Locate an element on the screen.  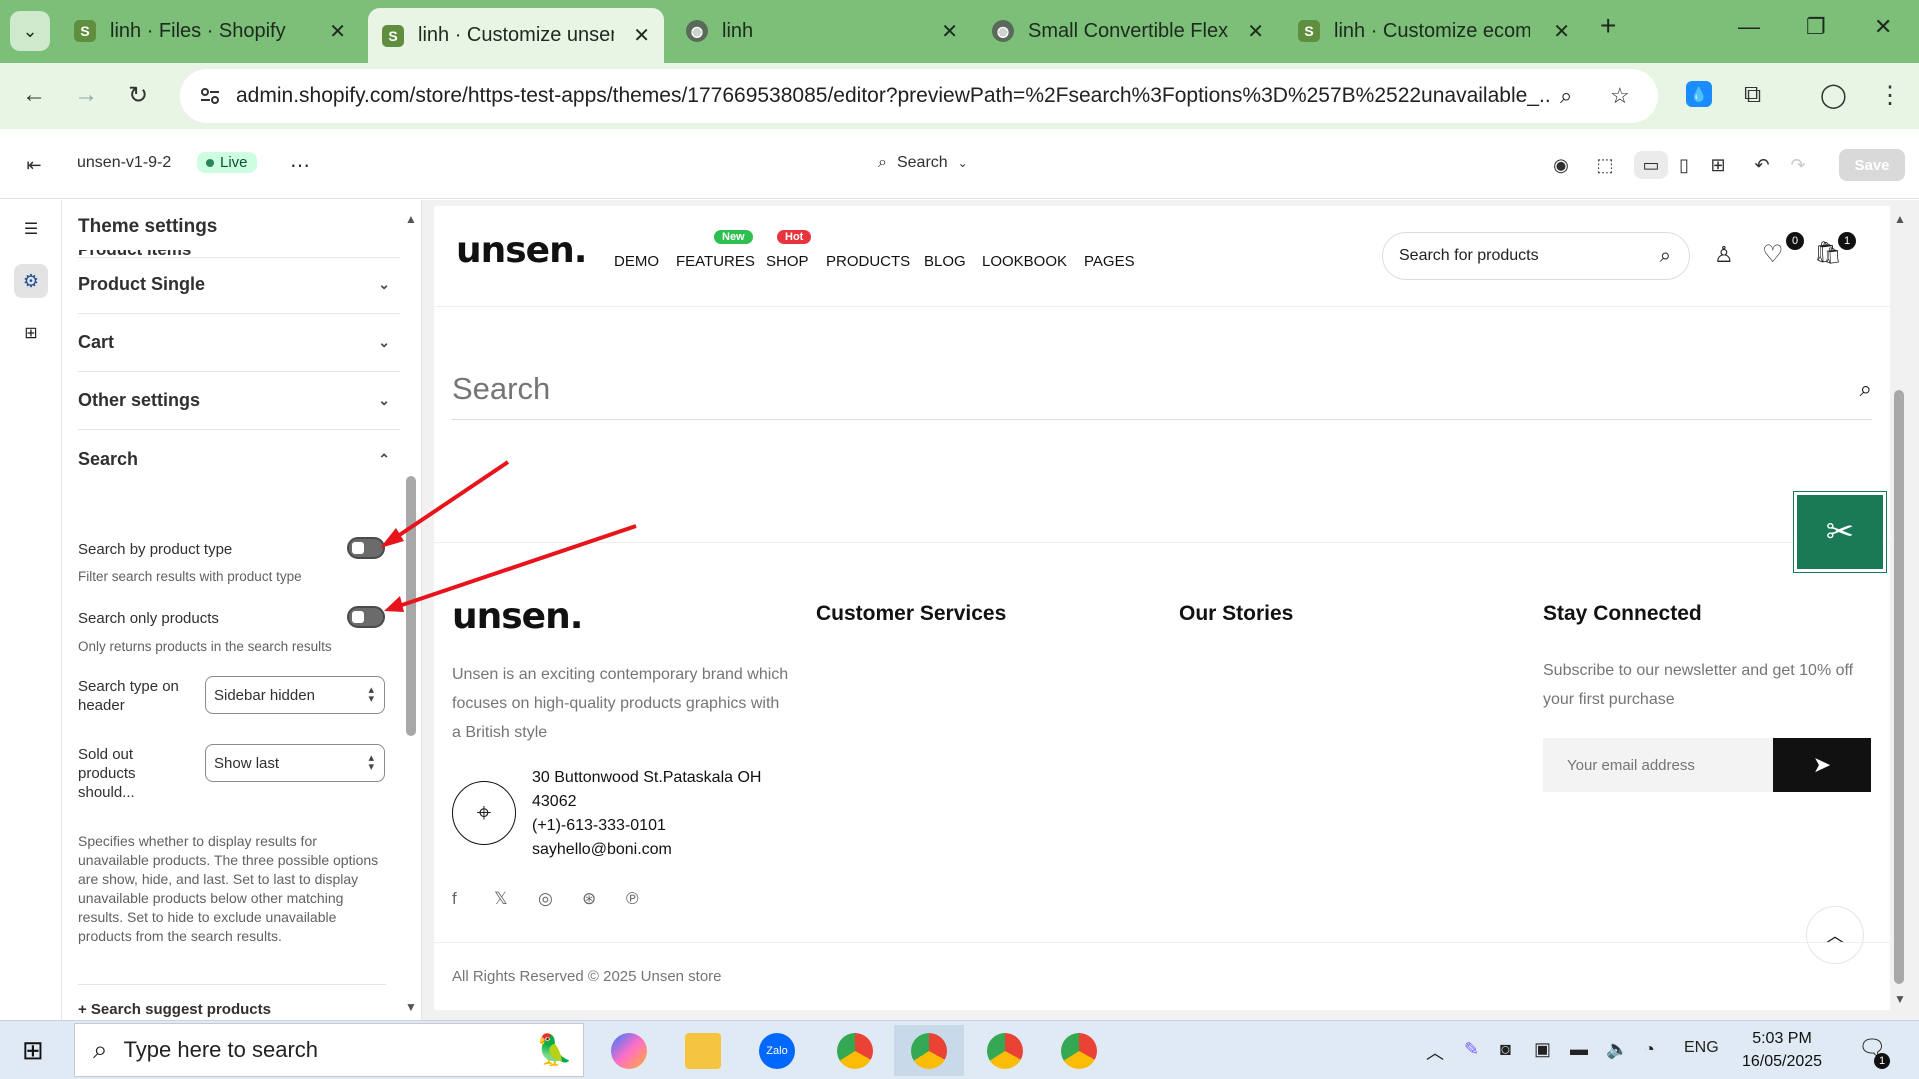
pen-icon: ✎ is located at coordinates (1471, 1049).